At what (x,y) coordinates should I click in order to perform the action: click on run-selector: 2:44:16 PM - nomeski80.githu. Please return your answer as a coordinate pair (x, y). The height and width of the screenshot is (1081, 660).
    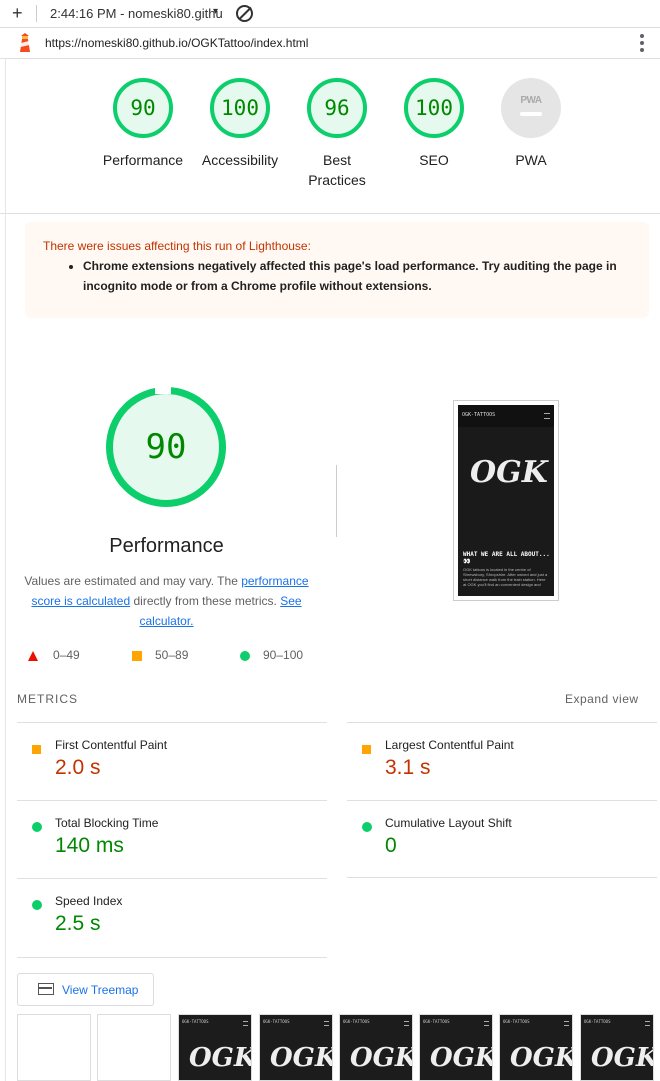
    Looking at the image, I should click on (136, 13).